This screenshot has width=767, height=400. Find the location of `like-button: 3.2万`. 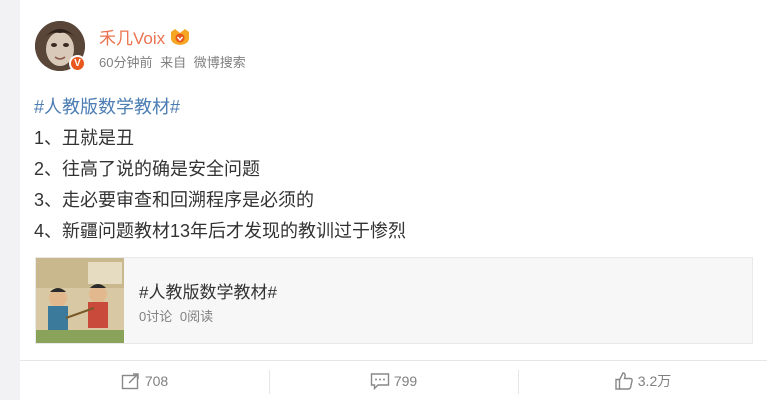

like-button: 3.2万 is located at coordinates (642, 380).